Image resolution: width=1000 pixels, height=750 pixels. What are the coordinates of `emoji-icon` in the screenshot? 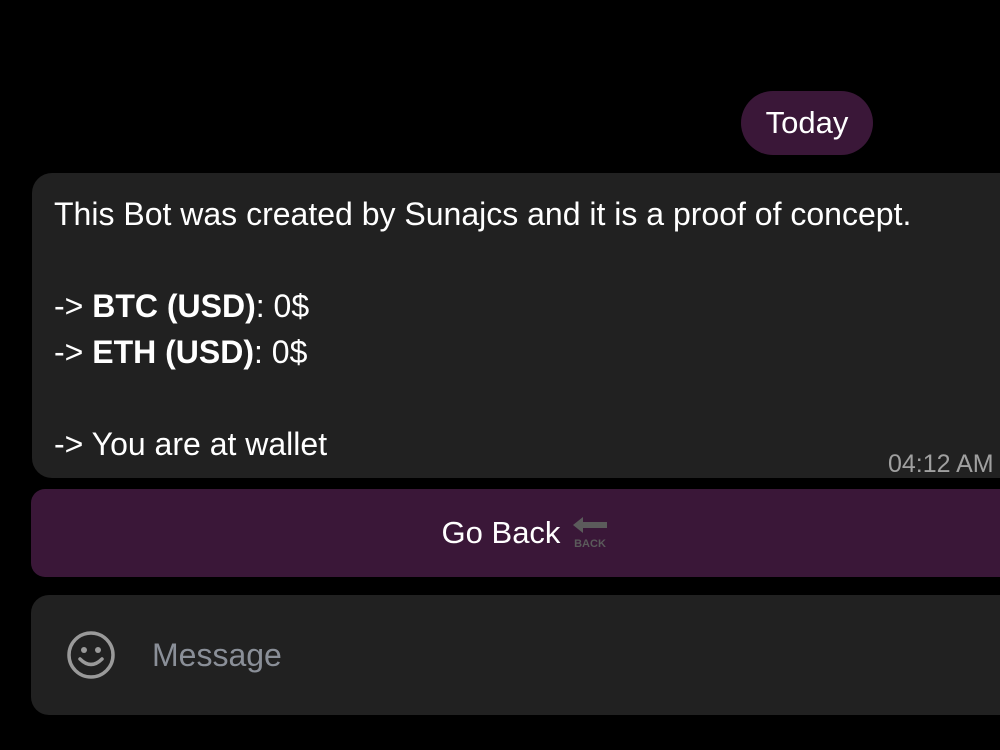 It's located at (91, 655).